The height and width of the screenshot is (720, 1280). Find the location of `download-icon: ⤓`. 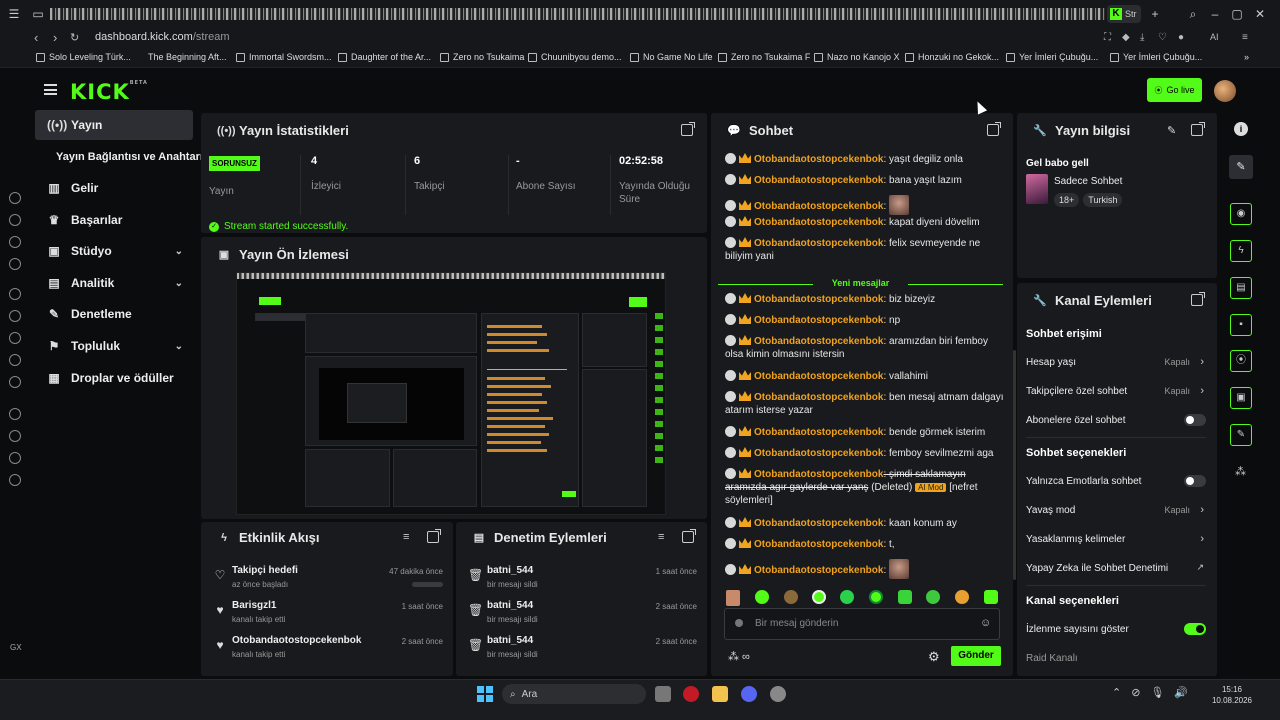

download-icon: ⤓ is located at coordinates (1142, 37).